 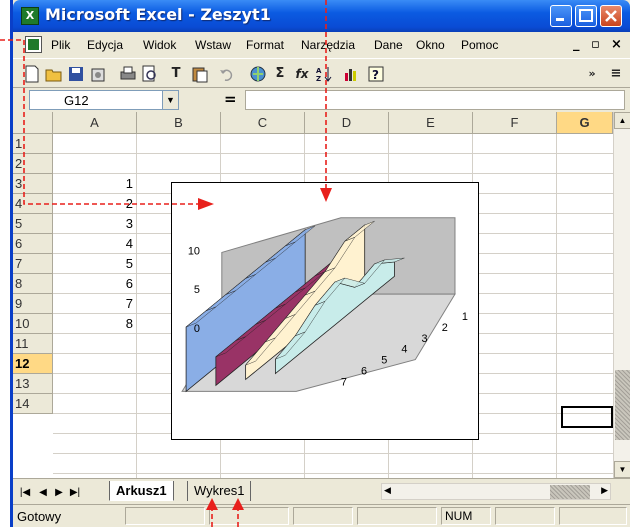 What do you see at coordinates (33, 344) in the screenshot?
I see `row-header: 11` at bounding box center [33, 344].